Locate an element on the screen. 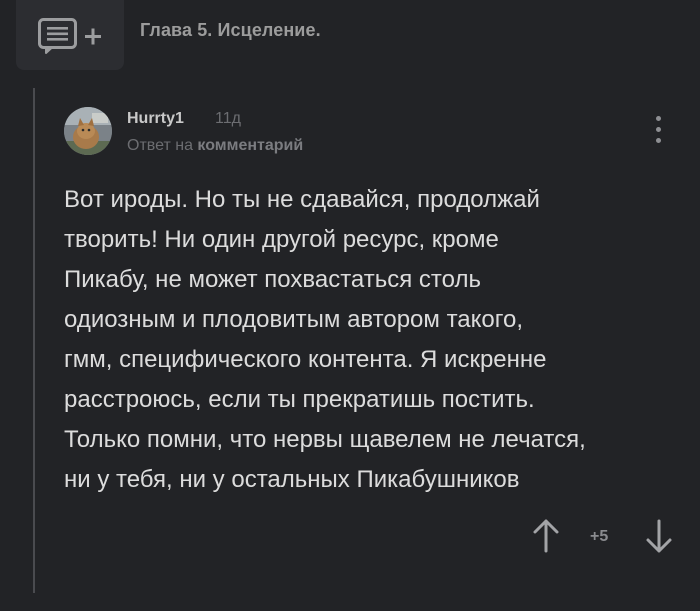 The width and height of the screenshot is (700, 611). avatar is located at coordinates (88, 131).